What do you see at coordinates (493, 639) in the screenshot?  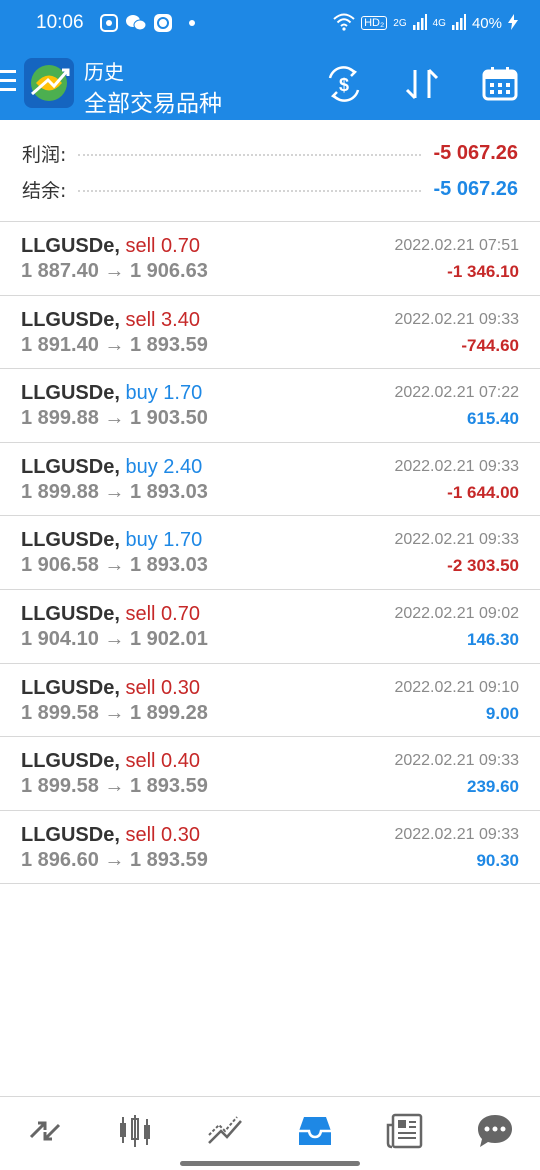 I see `trade-profit: 146.30` at bounding box center [493, 639].